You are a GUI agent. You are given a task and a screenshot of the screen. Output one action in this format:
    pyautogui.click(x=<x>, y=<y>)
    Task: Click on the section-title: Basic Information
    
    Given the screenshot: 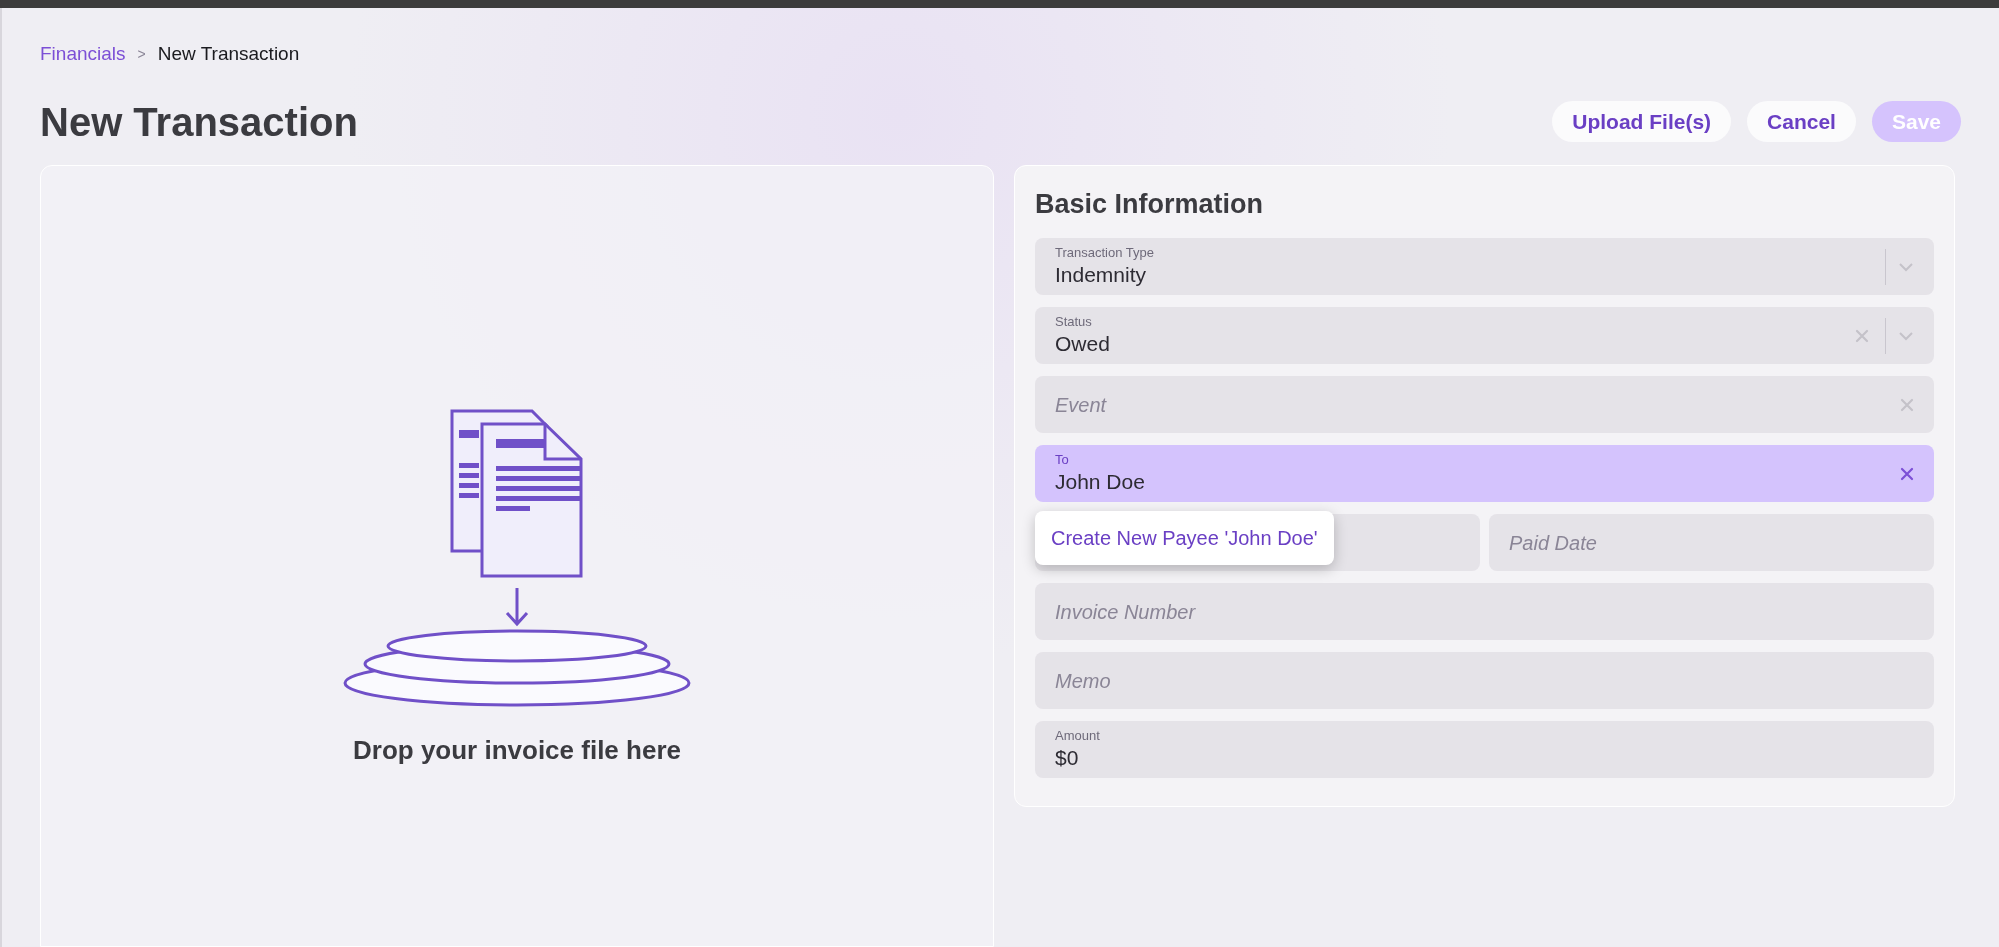 What is the action you would take?
    pyautogui.click(x=1150, y=204)
    